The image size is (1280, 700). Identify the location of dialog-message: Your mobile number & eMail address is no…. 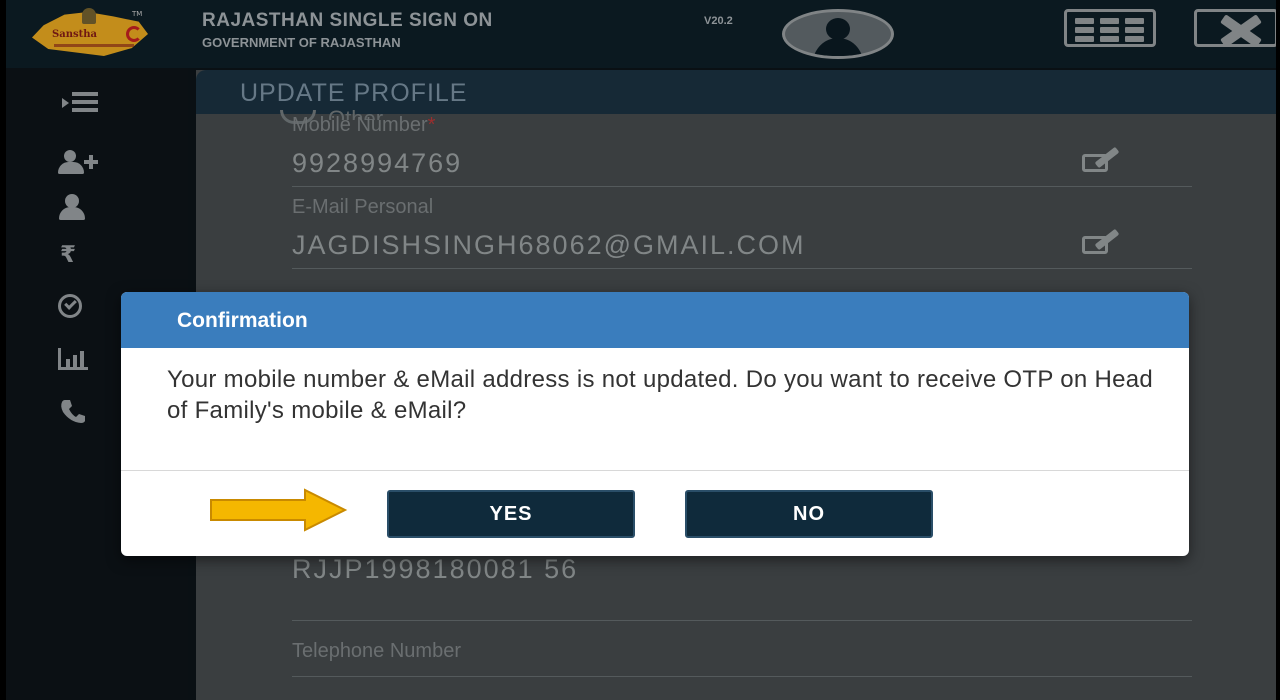
(660, 395).